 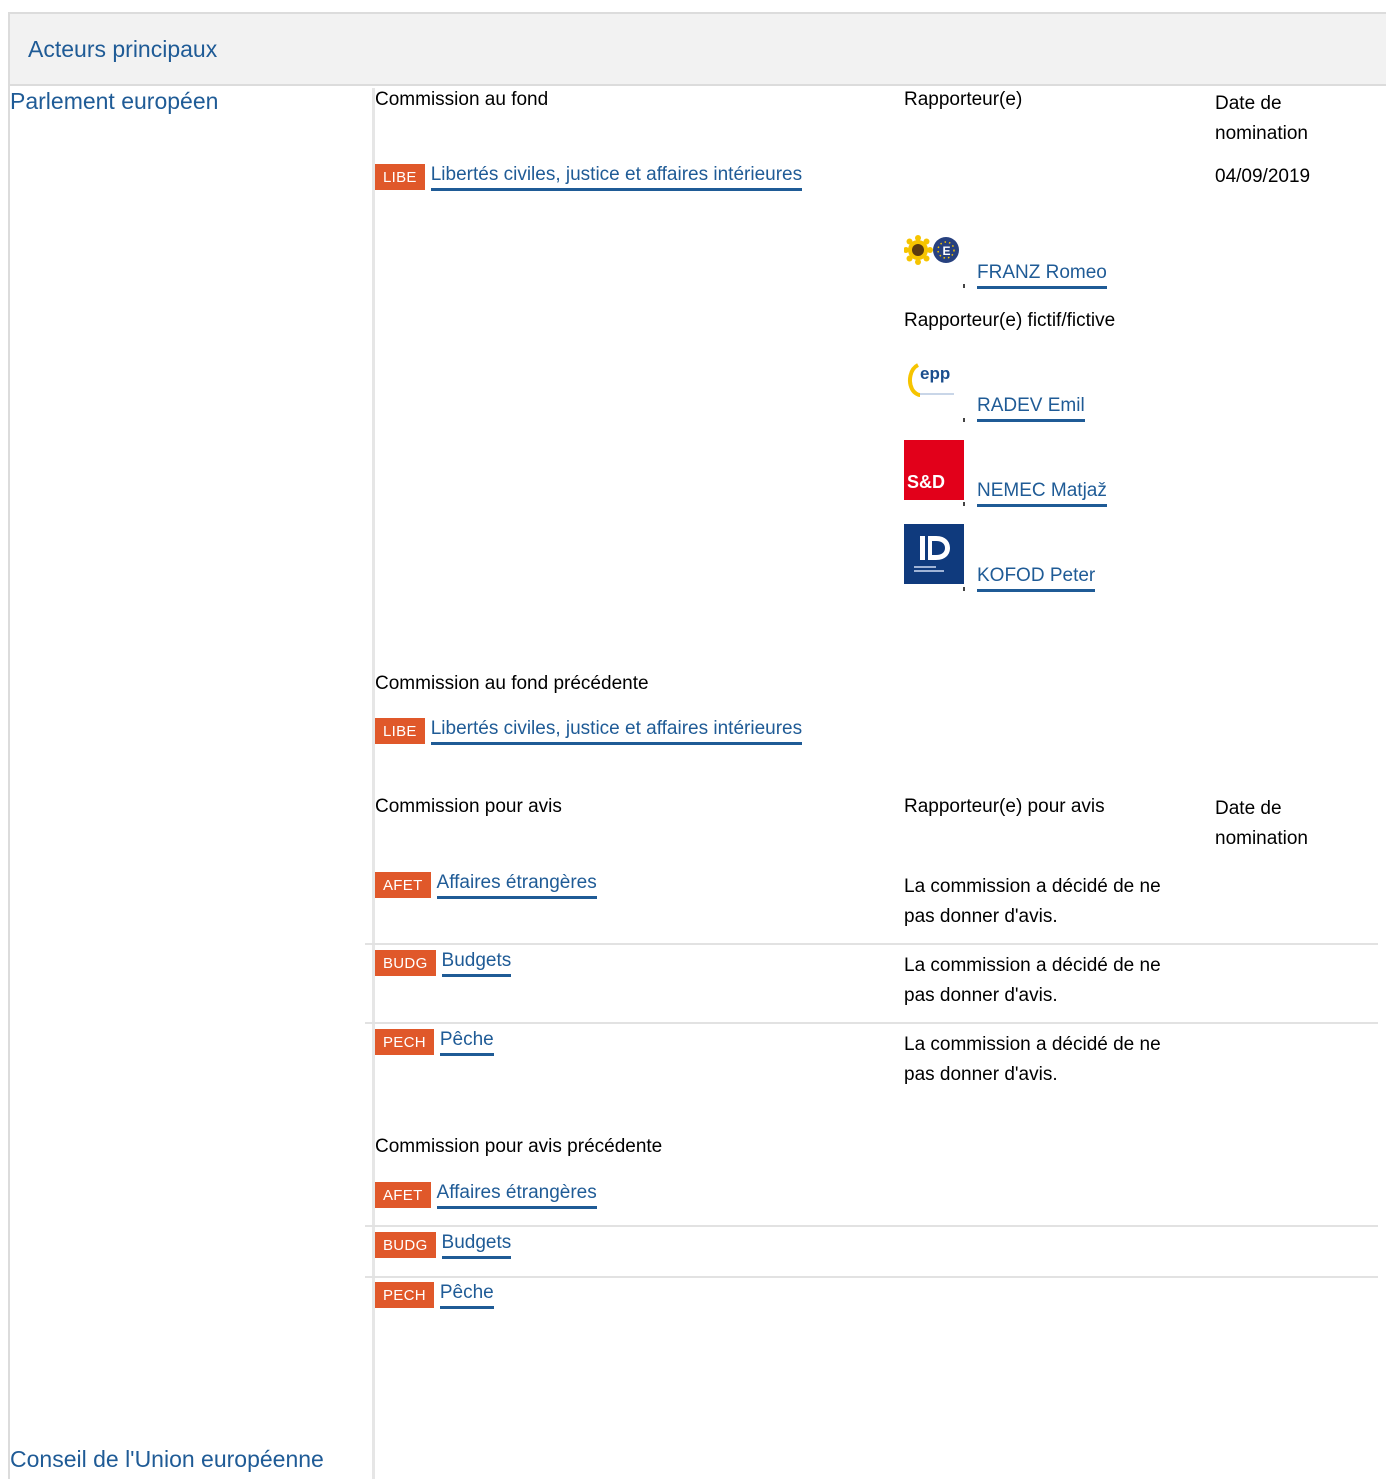 What do you see at coordinates (698, 50) in the screenshot?
I see `section-header: Acteurs principaux` at bounding box center [698, 50].